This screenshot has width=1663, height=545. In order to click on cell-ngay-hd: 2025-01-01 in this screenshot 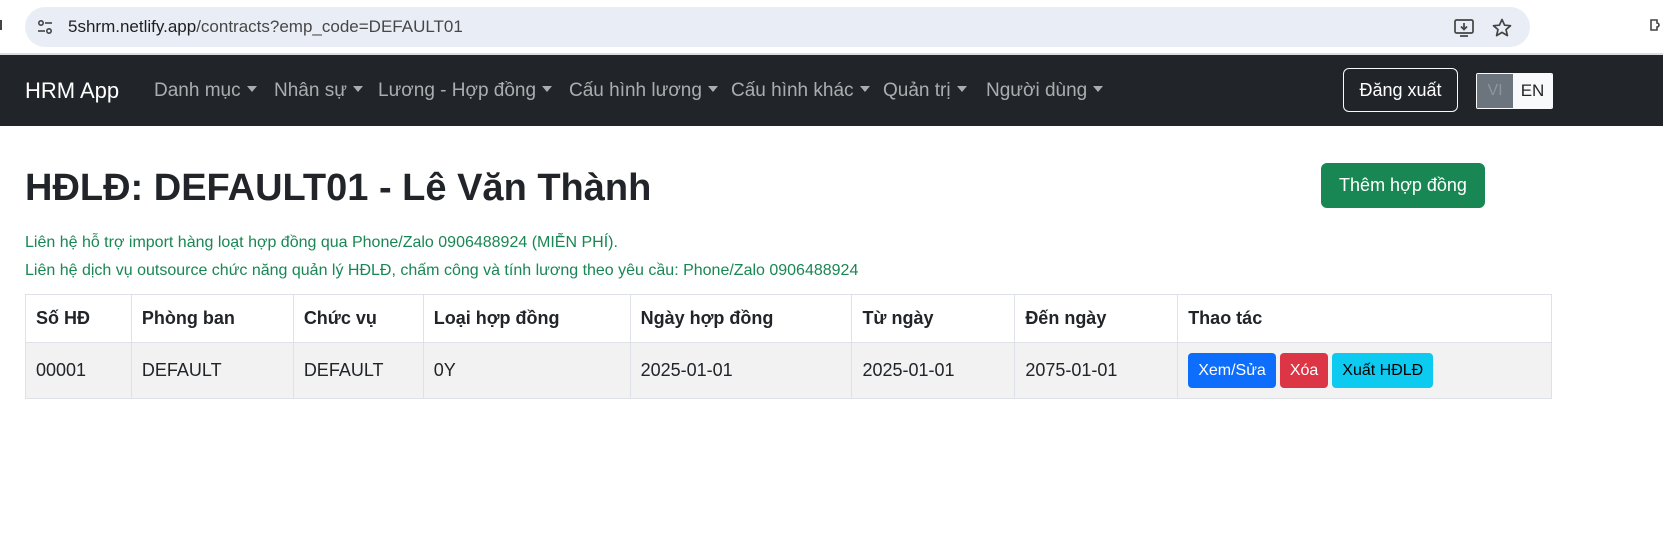, I will do `click(741, 370)`.